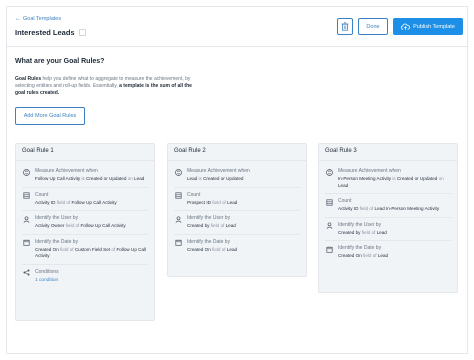 This screenshot has height=360, width=474. Describe the element at coordinates (130, 178) in the screenshot. I see `measure-on: on` at that location.